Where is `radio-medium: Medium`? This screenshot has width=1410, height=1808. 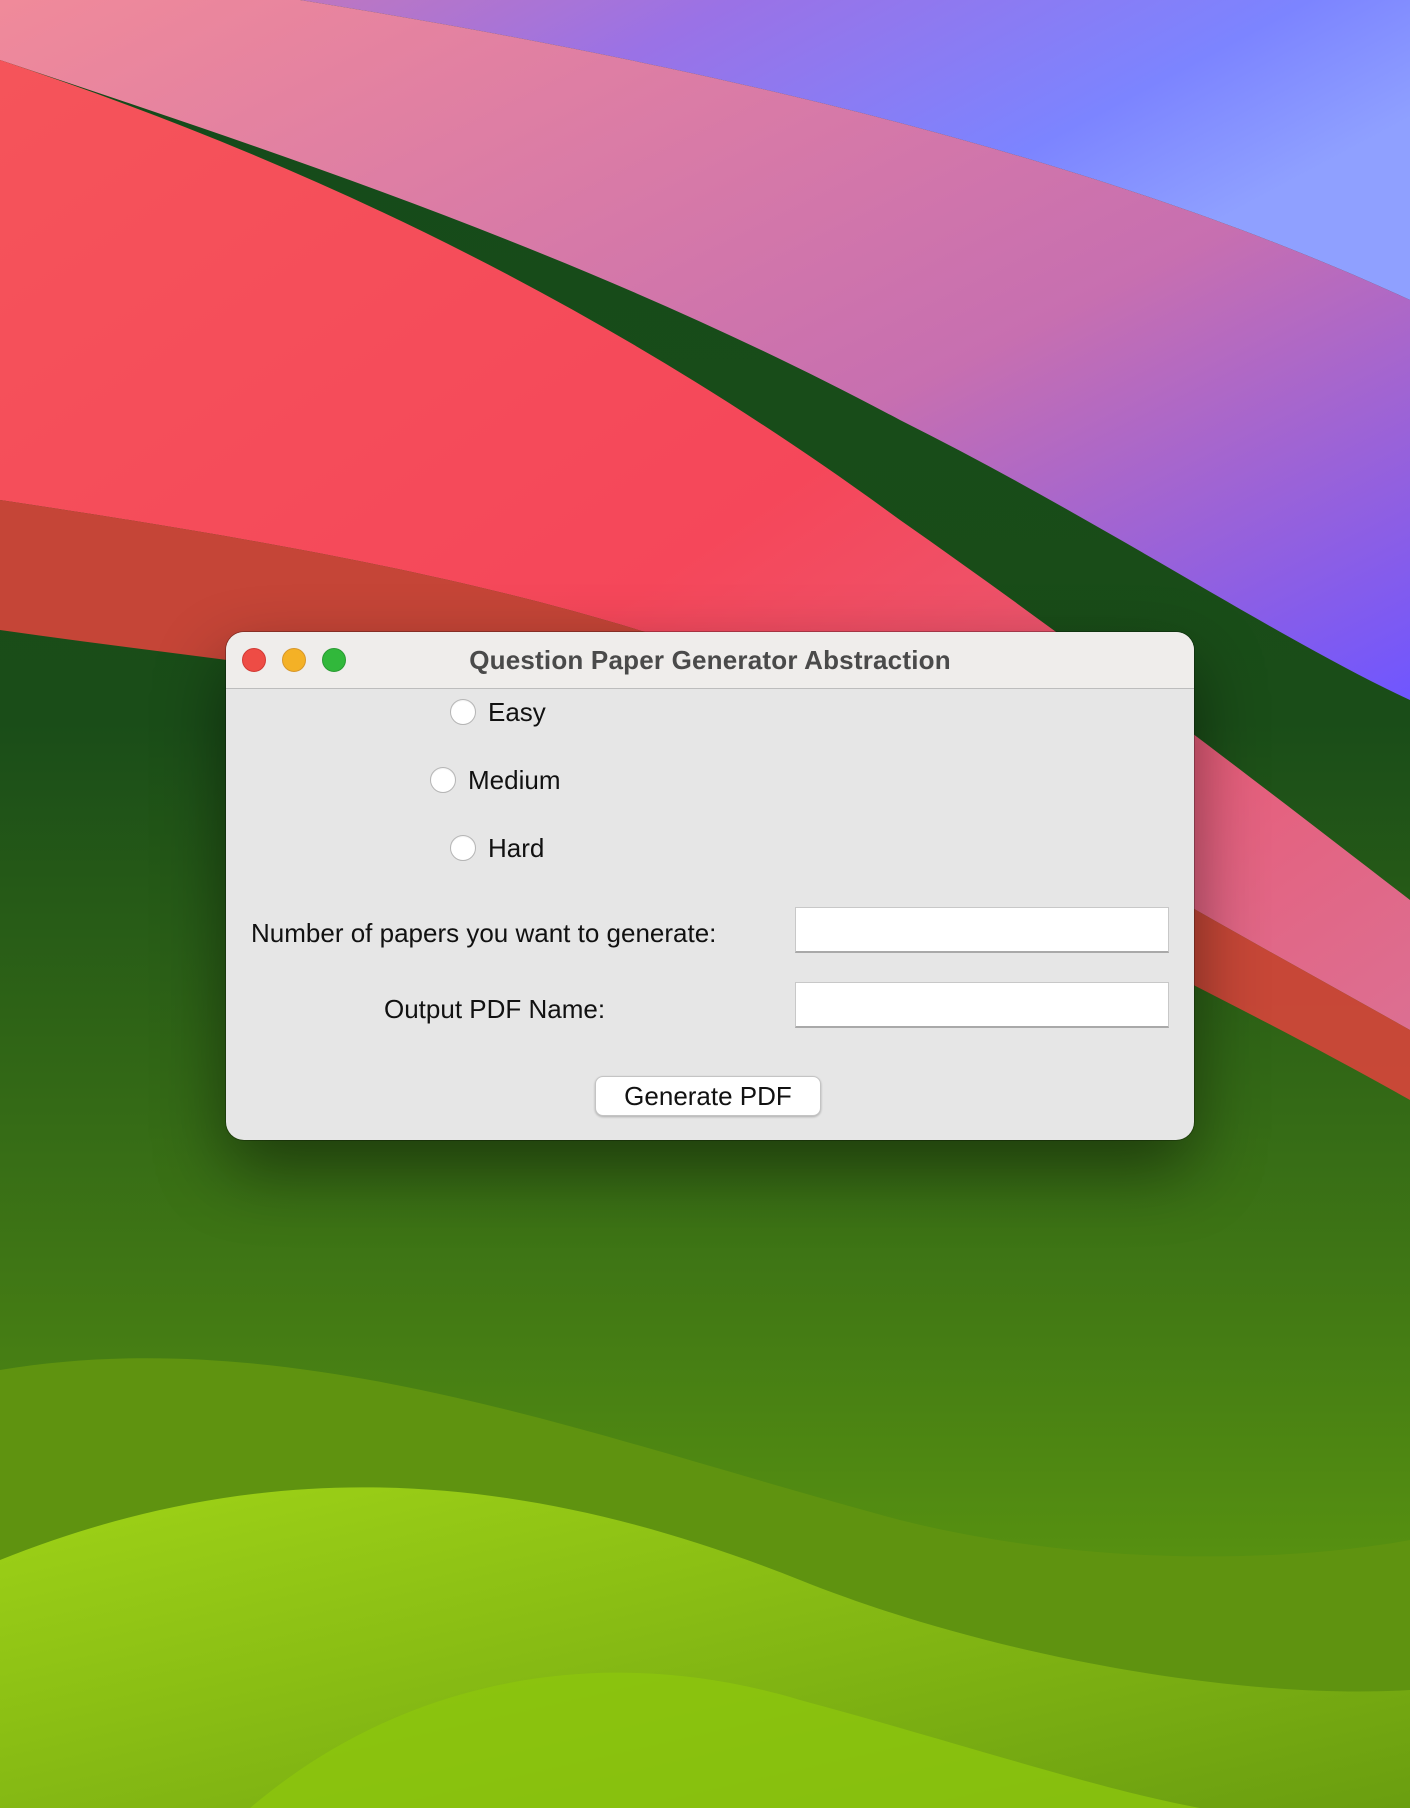 radio-medium: Medium is located at coordinates (495, 780).